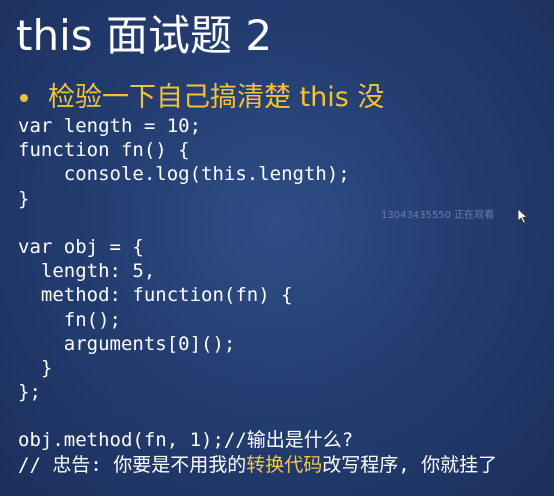 The height and width of the screenshot is (496, 554). I want to click on code-line: method: function(fn) {, so click(155, 295).